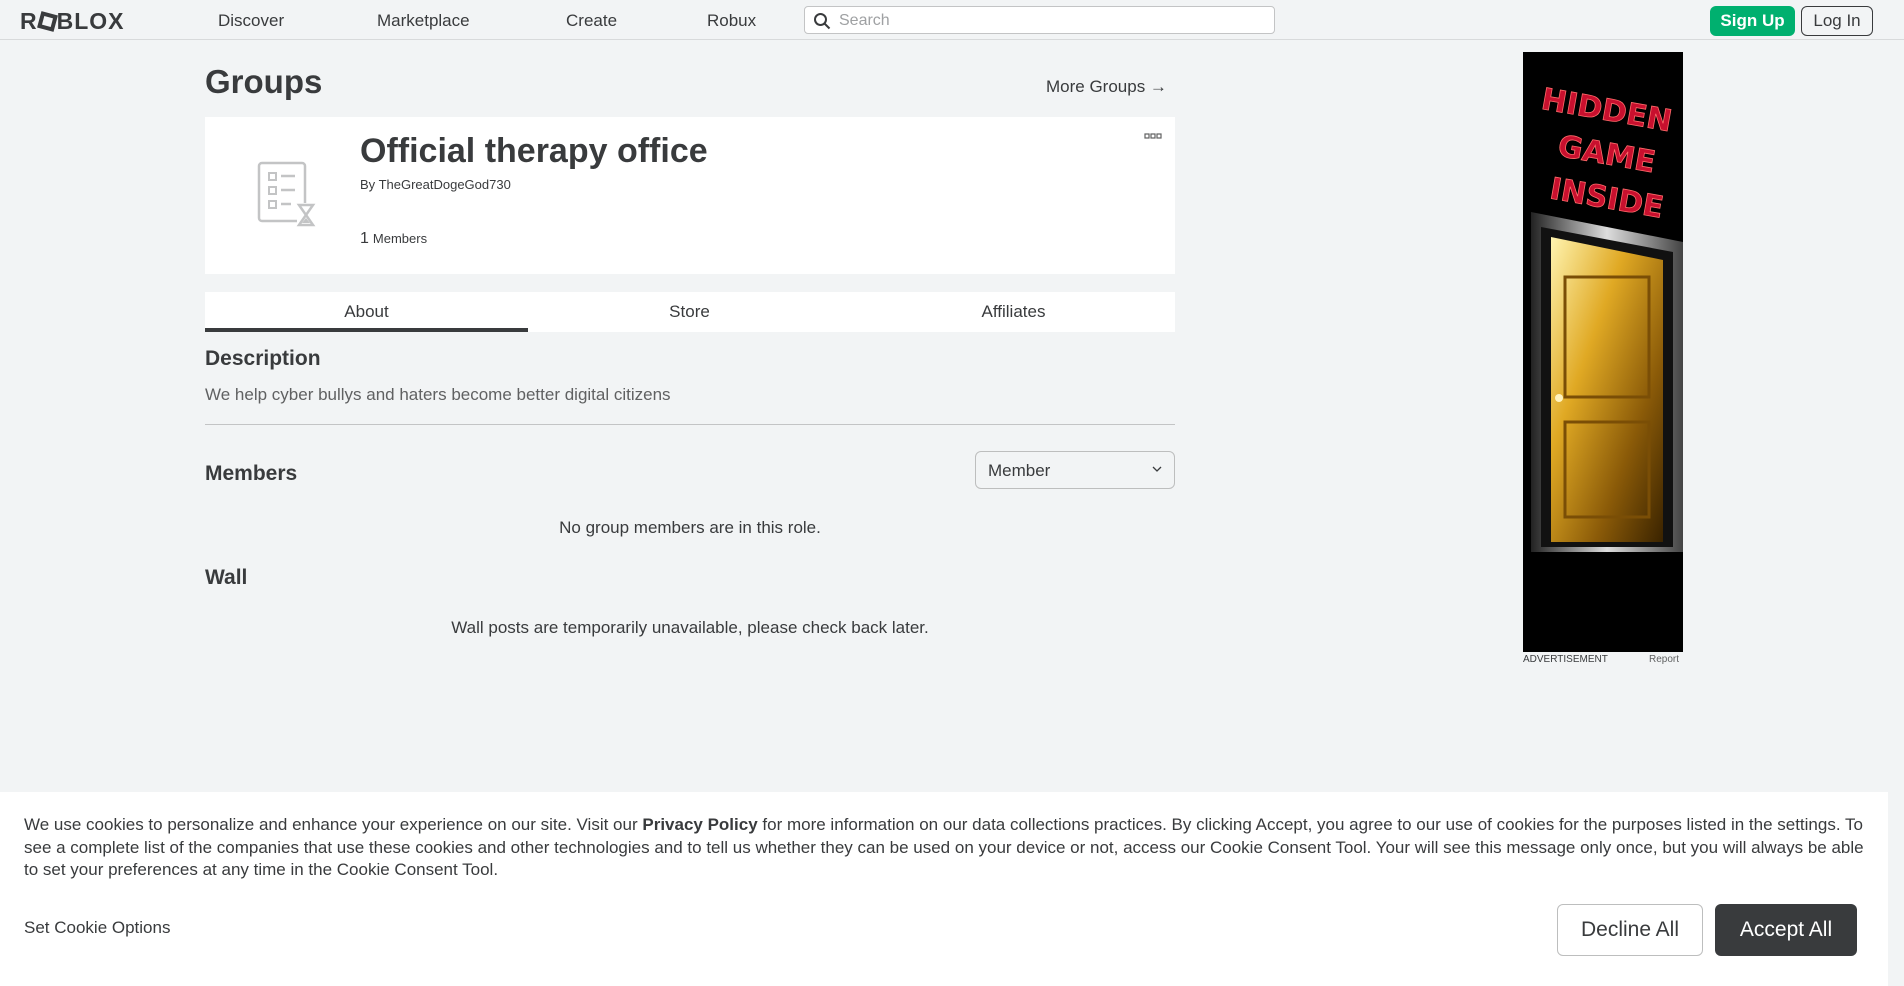 The width and height of the screenshot is (1904, 986). Describe the element at coordinates (1565, 659) in the screenshot. I see `advertisement-label: ADVERTISEMENT` at that location.